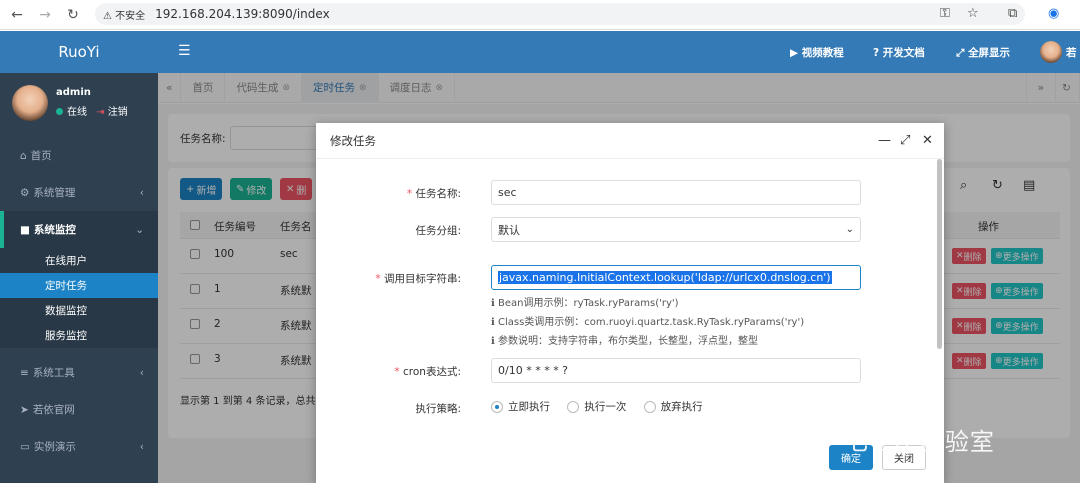  Describe the element at coordinates (100, 112) in the screenshot. I see `logout-icon: ⇥` at that location.